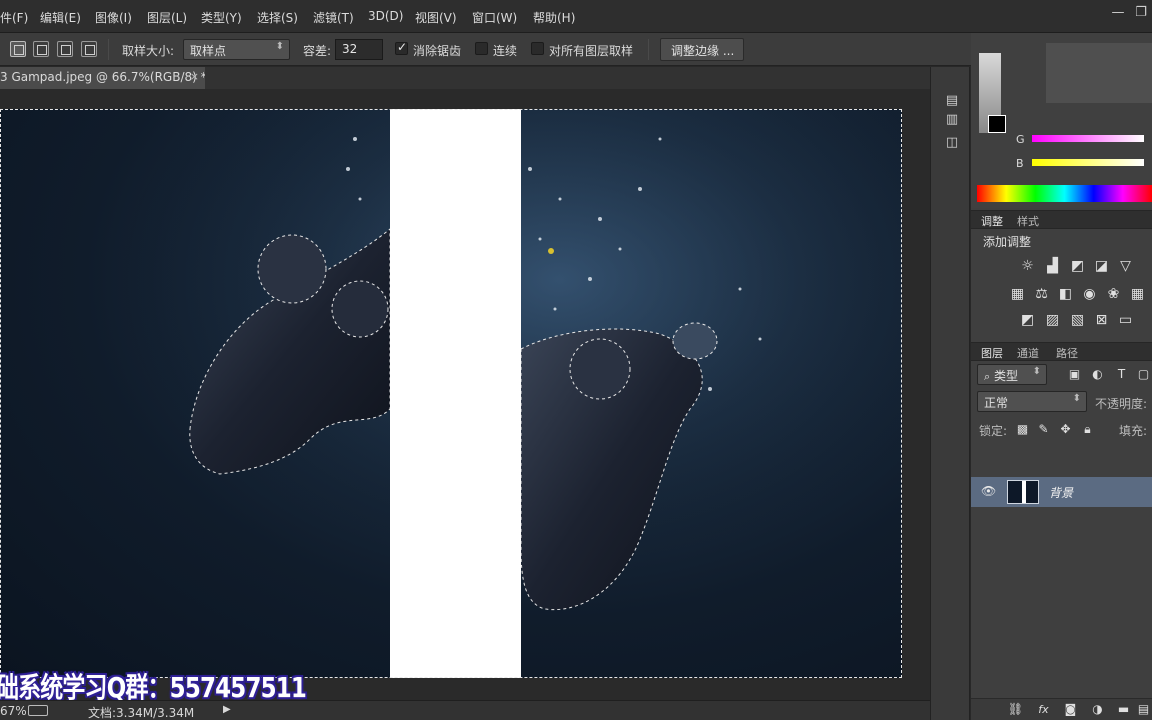  Describe the element at coordinates (41, 49) in the screenshot. I see `add-to-selection-icon` at that location.